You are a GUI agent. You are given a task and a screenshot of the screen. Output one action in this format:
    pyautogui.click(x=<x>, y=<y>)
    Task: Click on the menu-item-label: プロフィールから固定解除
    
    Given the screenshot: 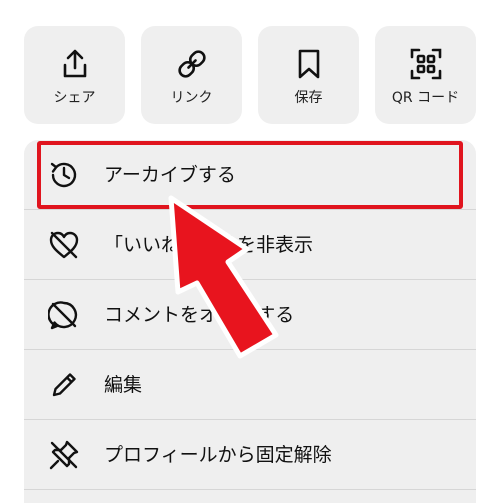 What is the action you would take?
    pyautogui.click(x=218, y=455)
    